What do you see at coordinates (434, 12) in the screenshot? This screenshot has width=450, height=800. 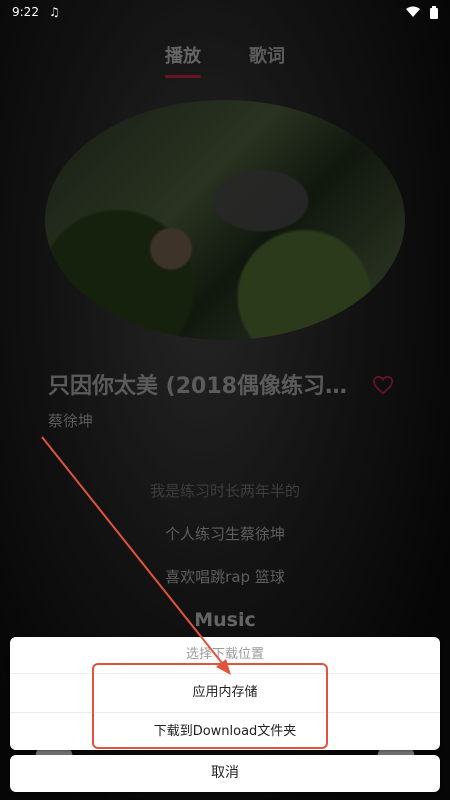 I see `battery-icon` at bounding box center [434, 12].